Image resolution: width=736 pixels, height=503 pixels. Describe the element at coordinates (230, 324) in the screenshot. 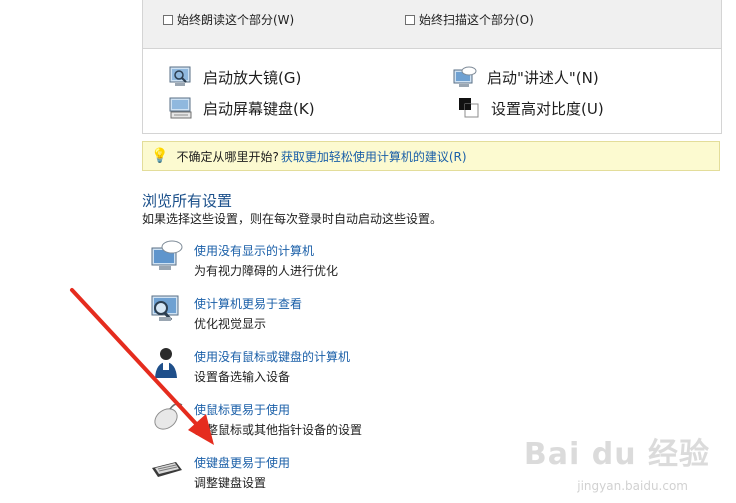

I see `setting-desc-easier-to-see: 优化视觉显示` at that location.